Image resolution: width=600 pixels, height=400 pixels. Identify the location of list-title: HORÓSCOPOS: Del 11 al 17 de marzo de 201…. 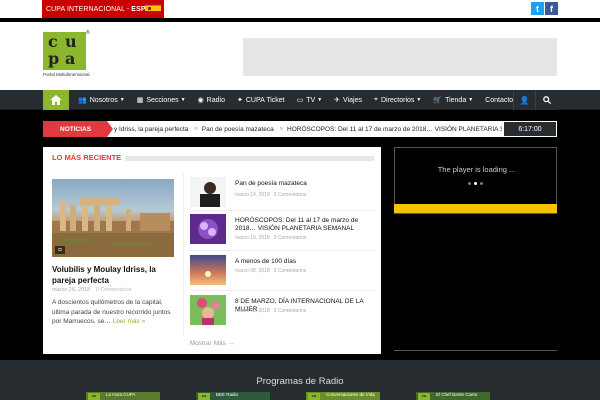
(306, 225).